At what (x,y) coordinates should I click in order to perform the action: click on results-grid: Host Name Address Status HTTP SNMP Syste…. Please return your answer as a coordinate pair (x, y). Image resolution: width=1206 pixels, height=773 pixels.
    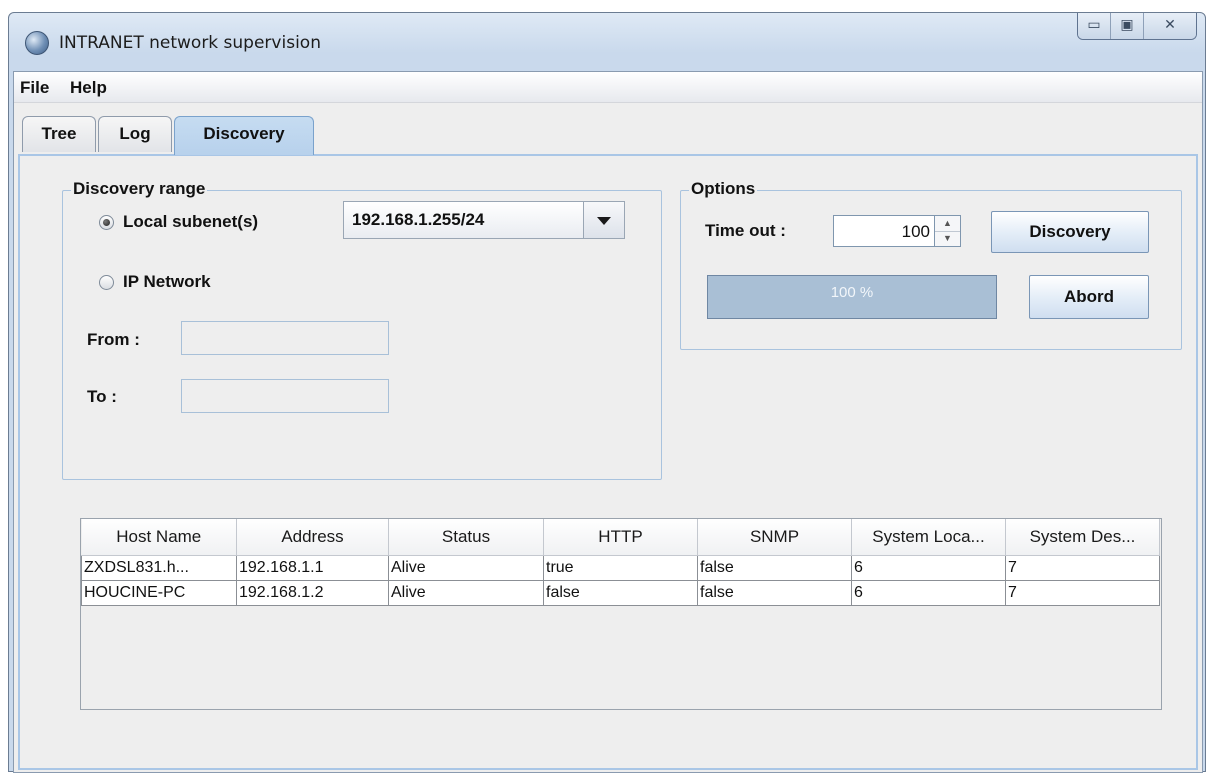
    Looking at the image, I should click on (620, 562).